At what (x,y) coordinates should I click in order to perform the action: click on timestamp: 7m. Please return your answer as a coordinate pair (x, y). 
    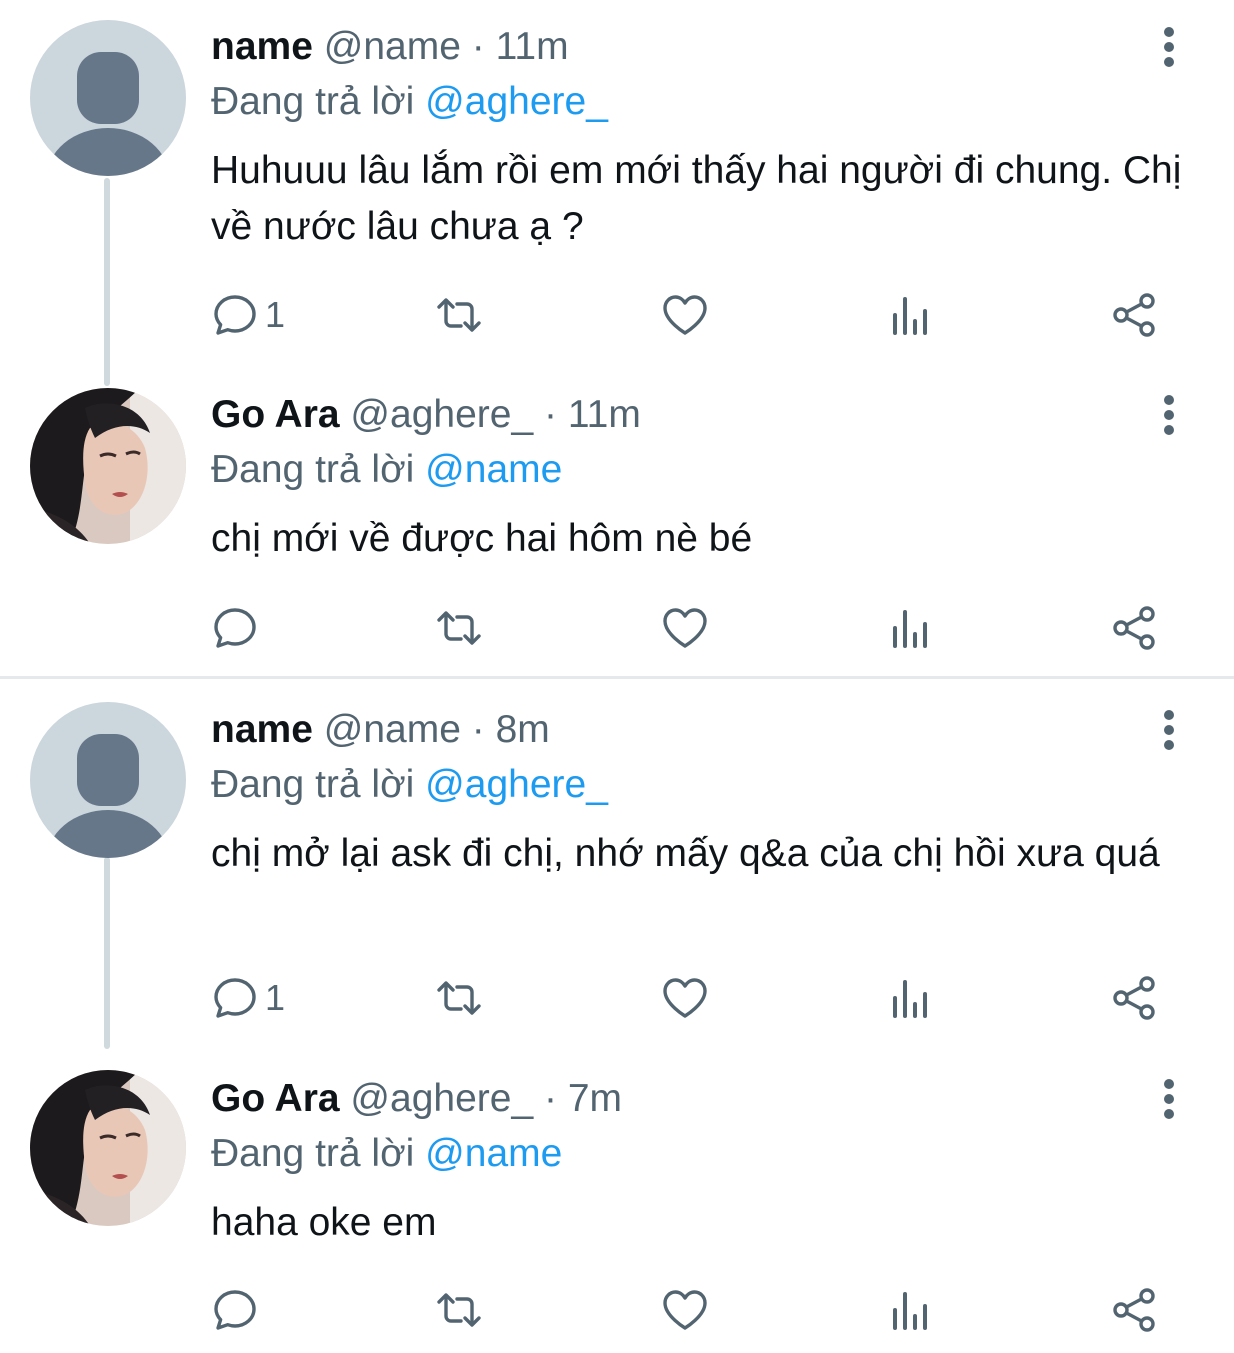
    Looking at the image, I should click on (595, 1098).